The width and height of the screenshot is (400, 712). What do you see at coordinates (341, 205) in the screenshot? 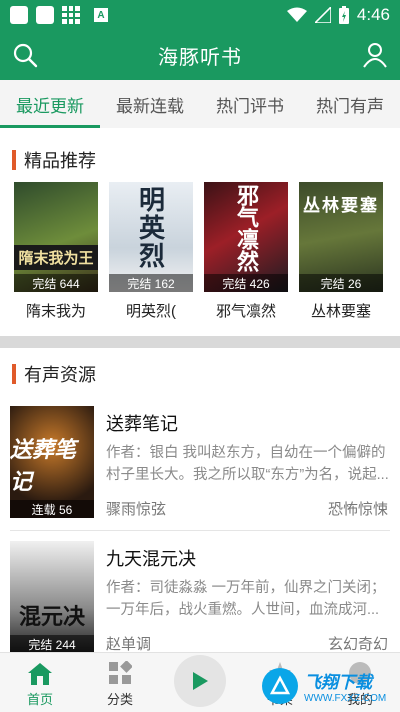
I see `cover-title: 丛林要塞` at bounding box center [341, 205].